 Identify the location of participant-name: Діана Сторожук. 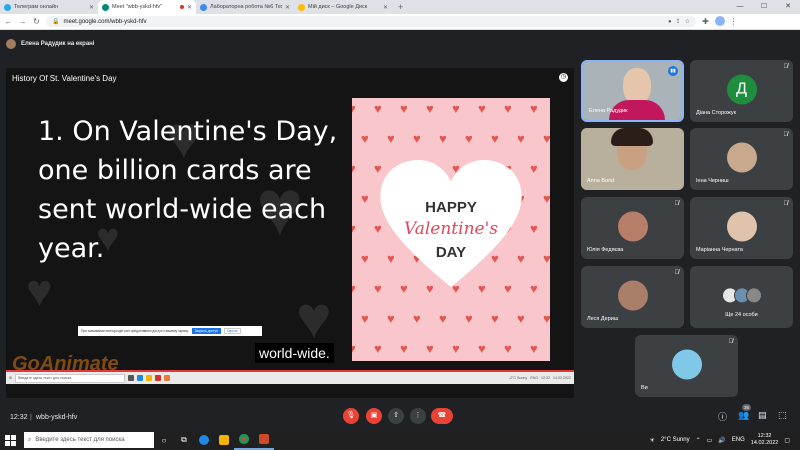
(716, 113).